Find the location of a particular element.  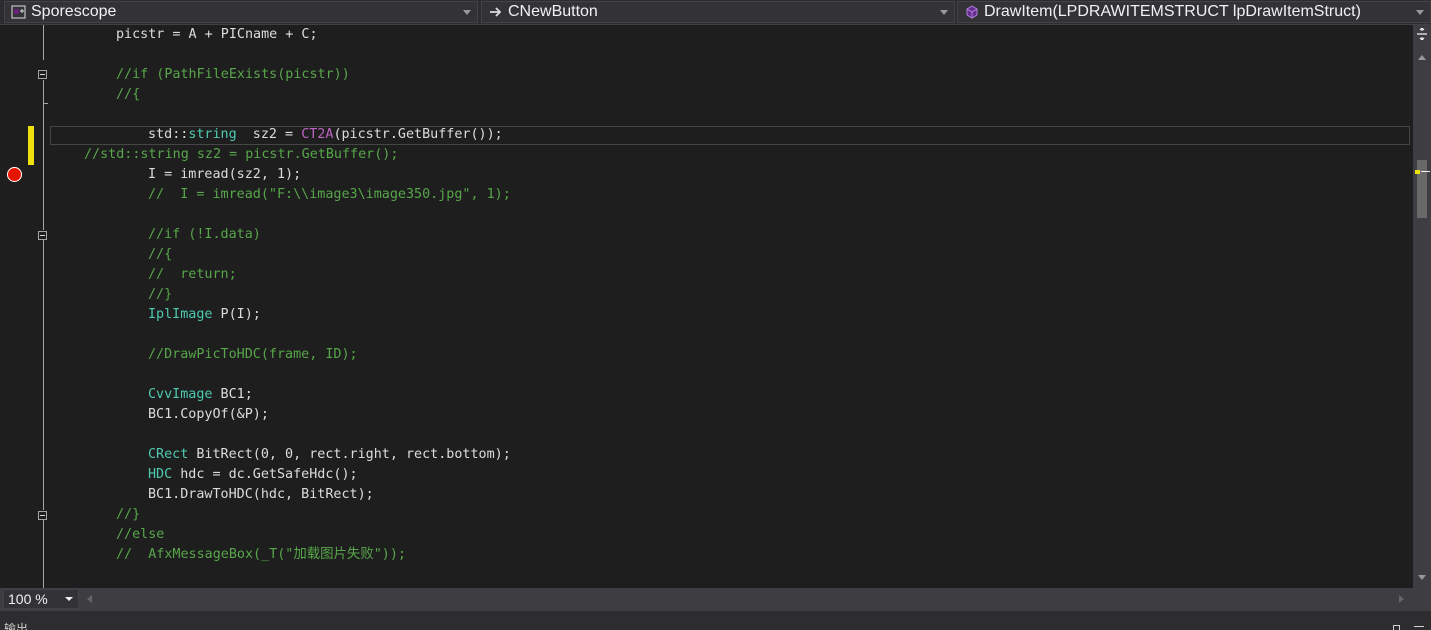

code-token: //else is located at coordinates (140, 534).